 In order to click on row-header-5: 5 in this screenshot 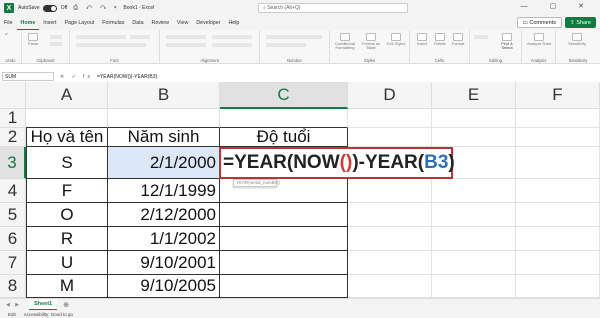, I will do `click(13, 215)`.